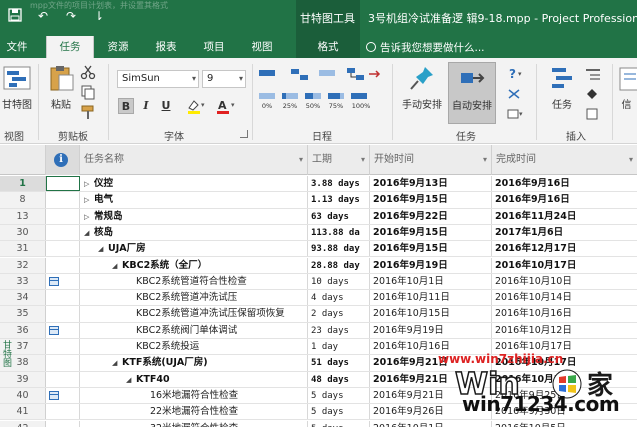 Image resolution: width=637 pixels, height=427 pixels. Describe the element at coordinates (564, 232) in the screenshot. I see `finish-cell: 2017年1月6日` at that location.